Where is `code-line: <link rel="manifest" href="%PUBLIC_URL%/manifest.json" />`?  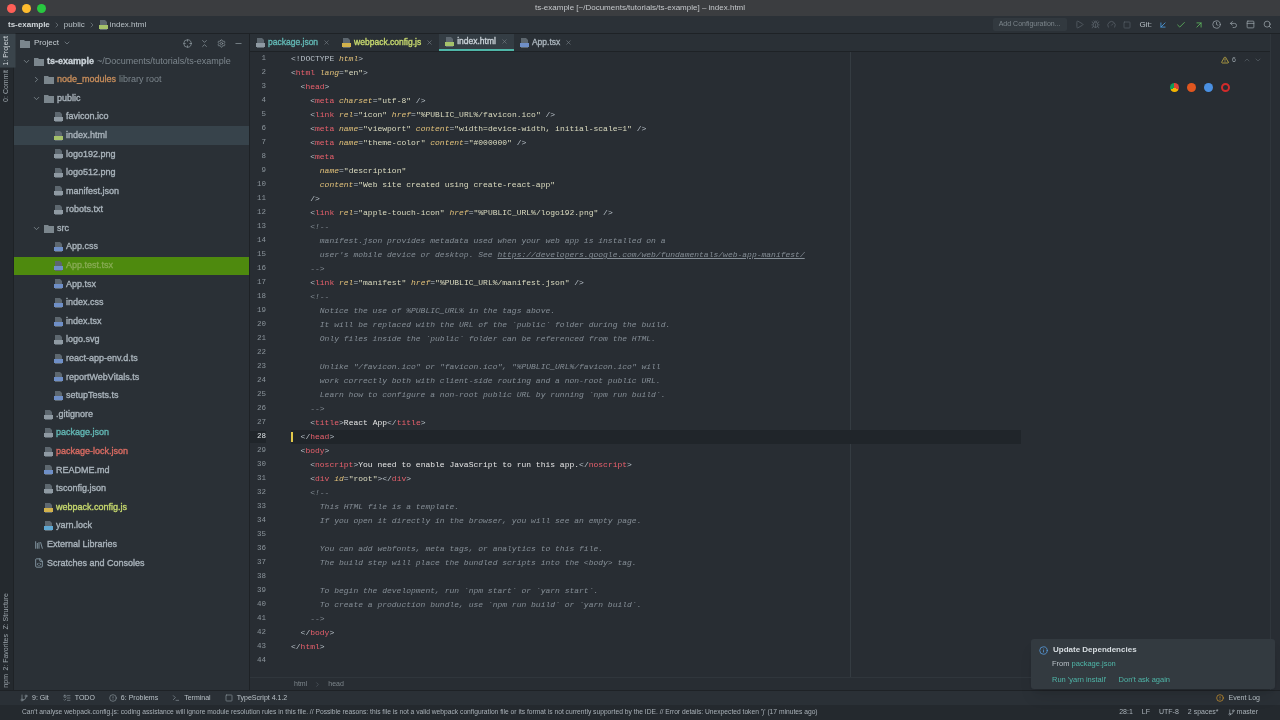 code-line: <link rel="manifest" href="%PUBLIC_URL%/manifest.json" /> is located at coordinates (447, 283).